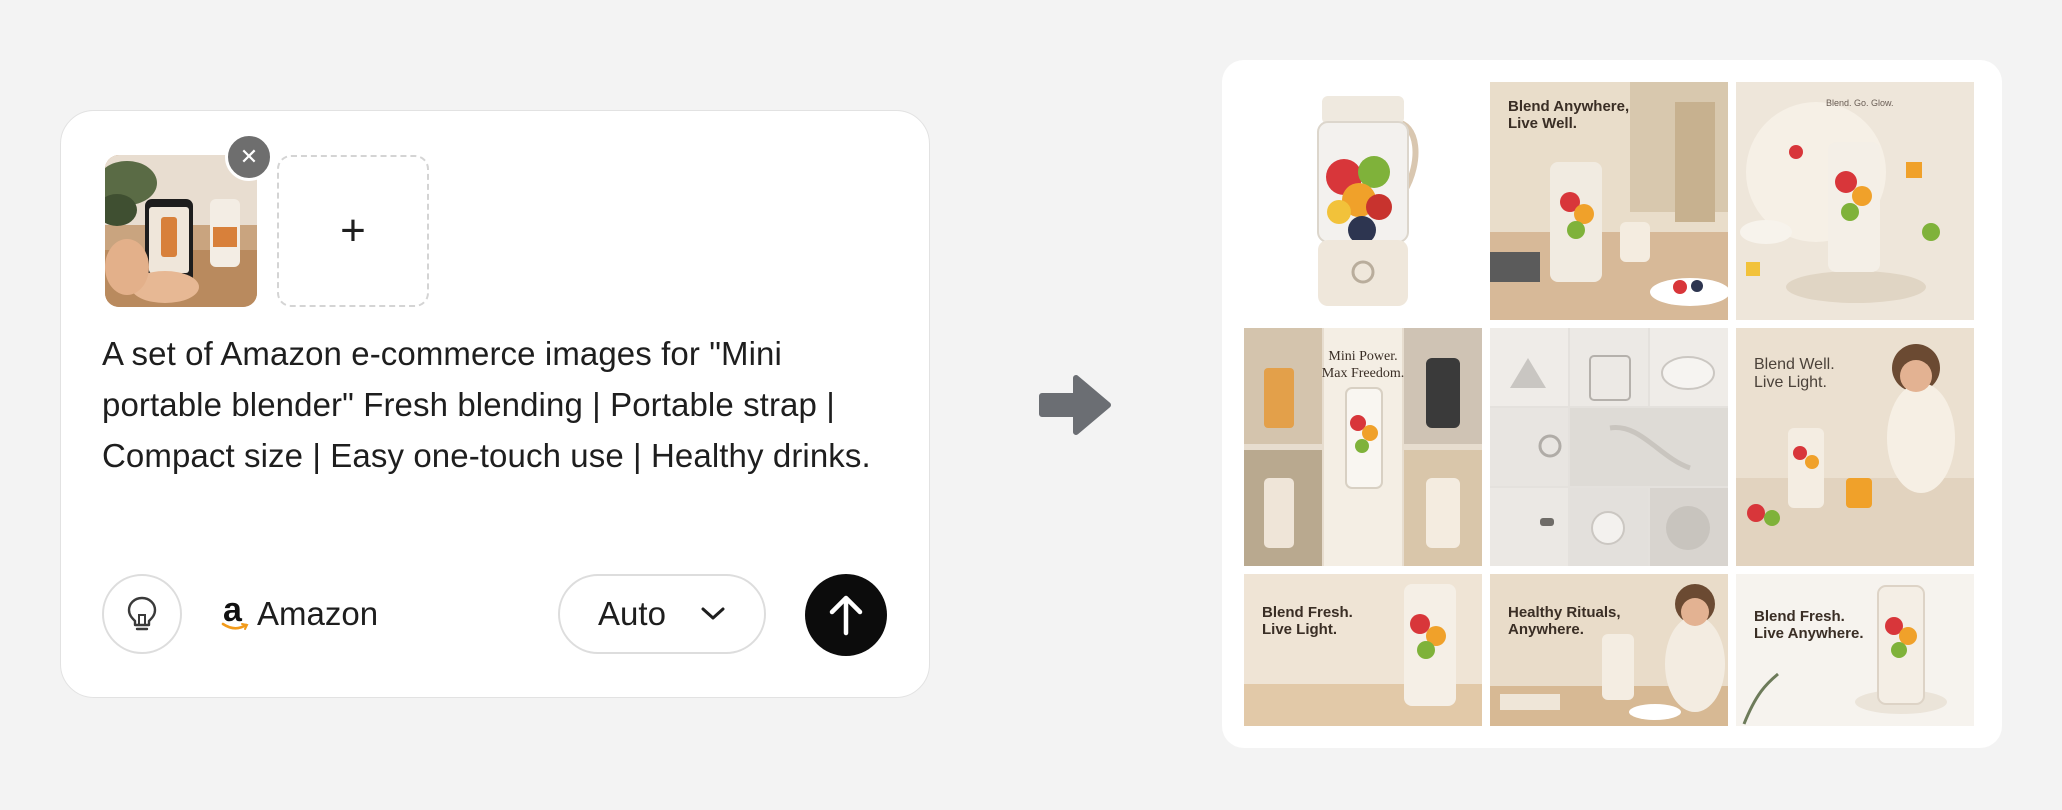 The width and height of the screenshot is (2062, 810). Describe the element at coordinates (1307, 621) in the screenshot. I see `gallery-image-7-heading: Blend Fresh. Live Light.` at that location.